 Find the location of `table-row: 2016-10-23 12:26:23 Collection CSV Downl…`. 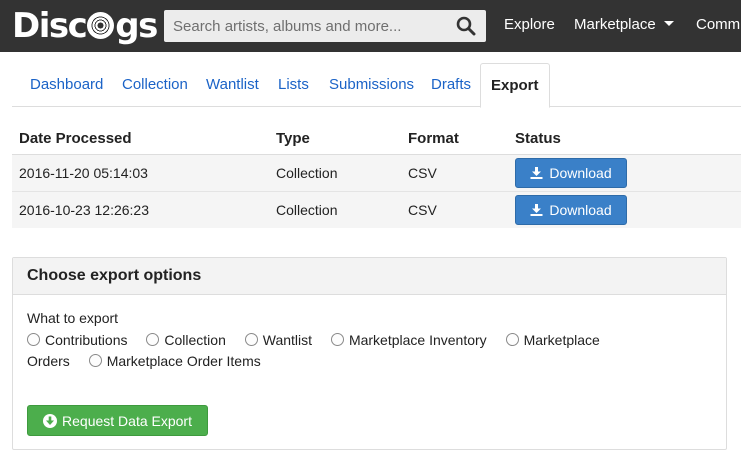

table-row: 2016-10-23 12:26:23 Collection CSV Downl… is located at coordinates (376, 209).